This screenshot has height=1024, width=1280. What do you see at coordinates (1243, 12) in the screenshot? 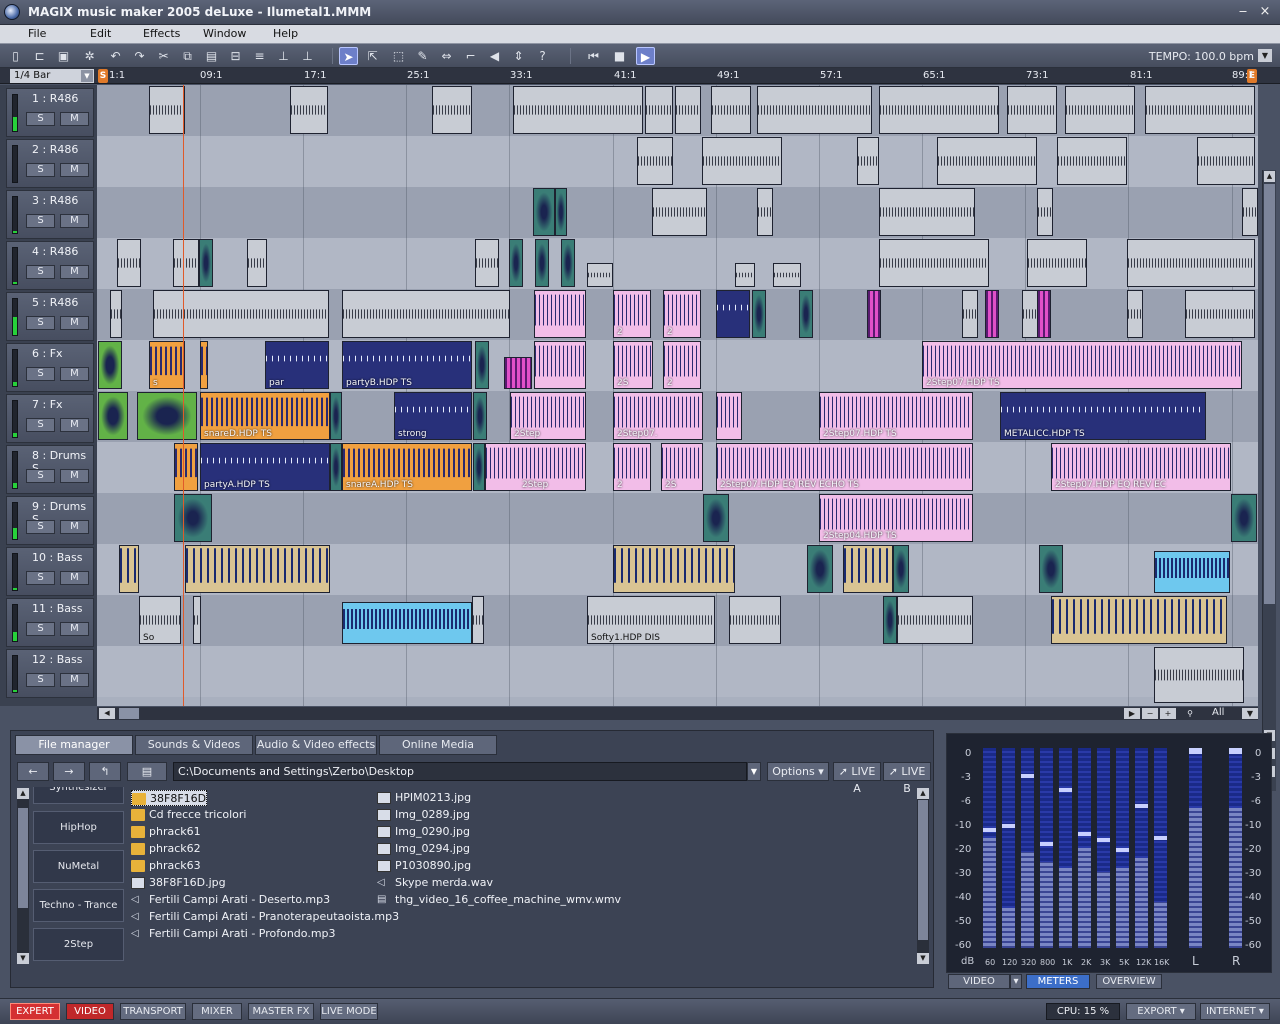
I see `minimize-icon: ‒` at bounding box center [1243, 12].